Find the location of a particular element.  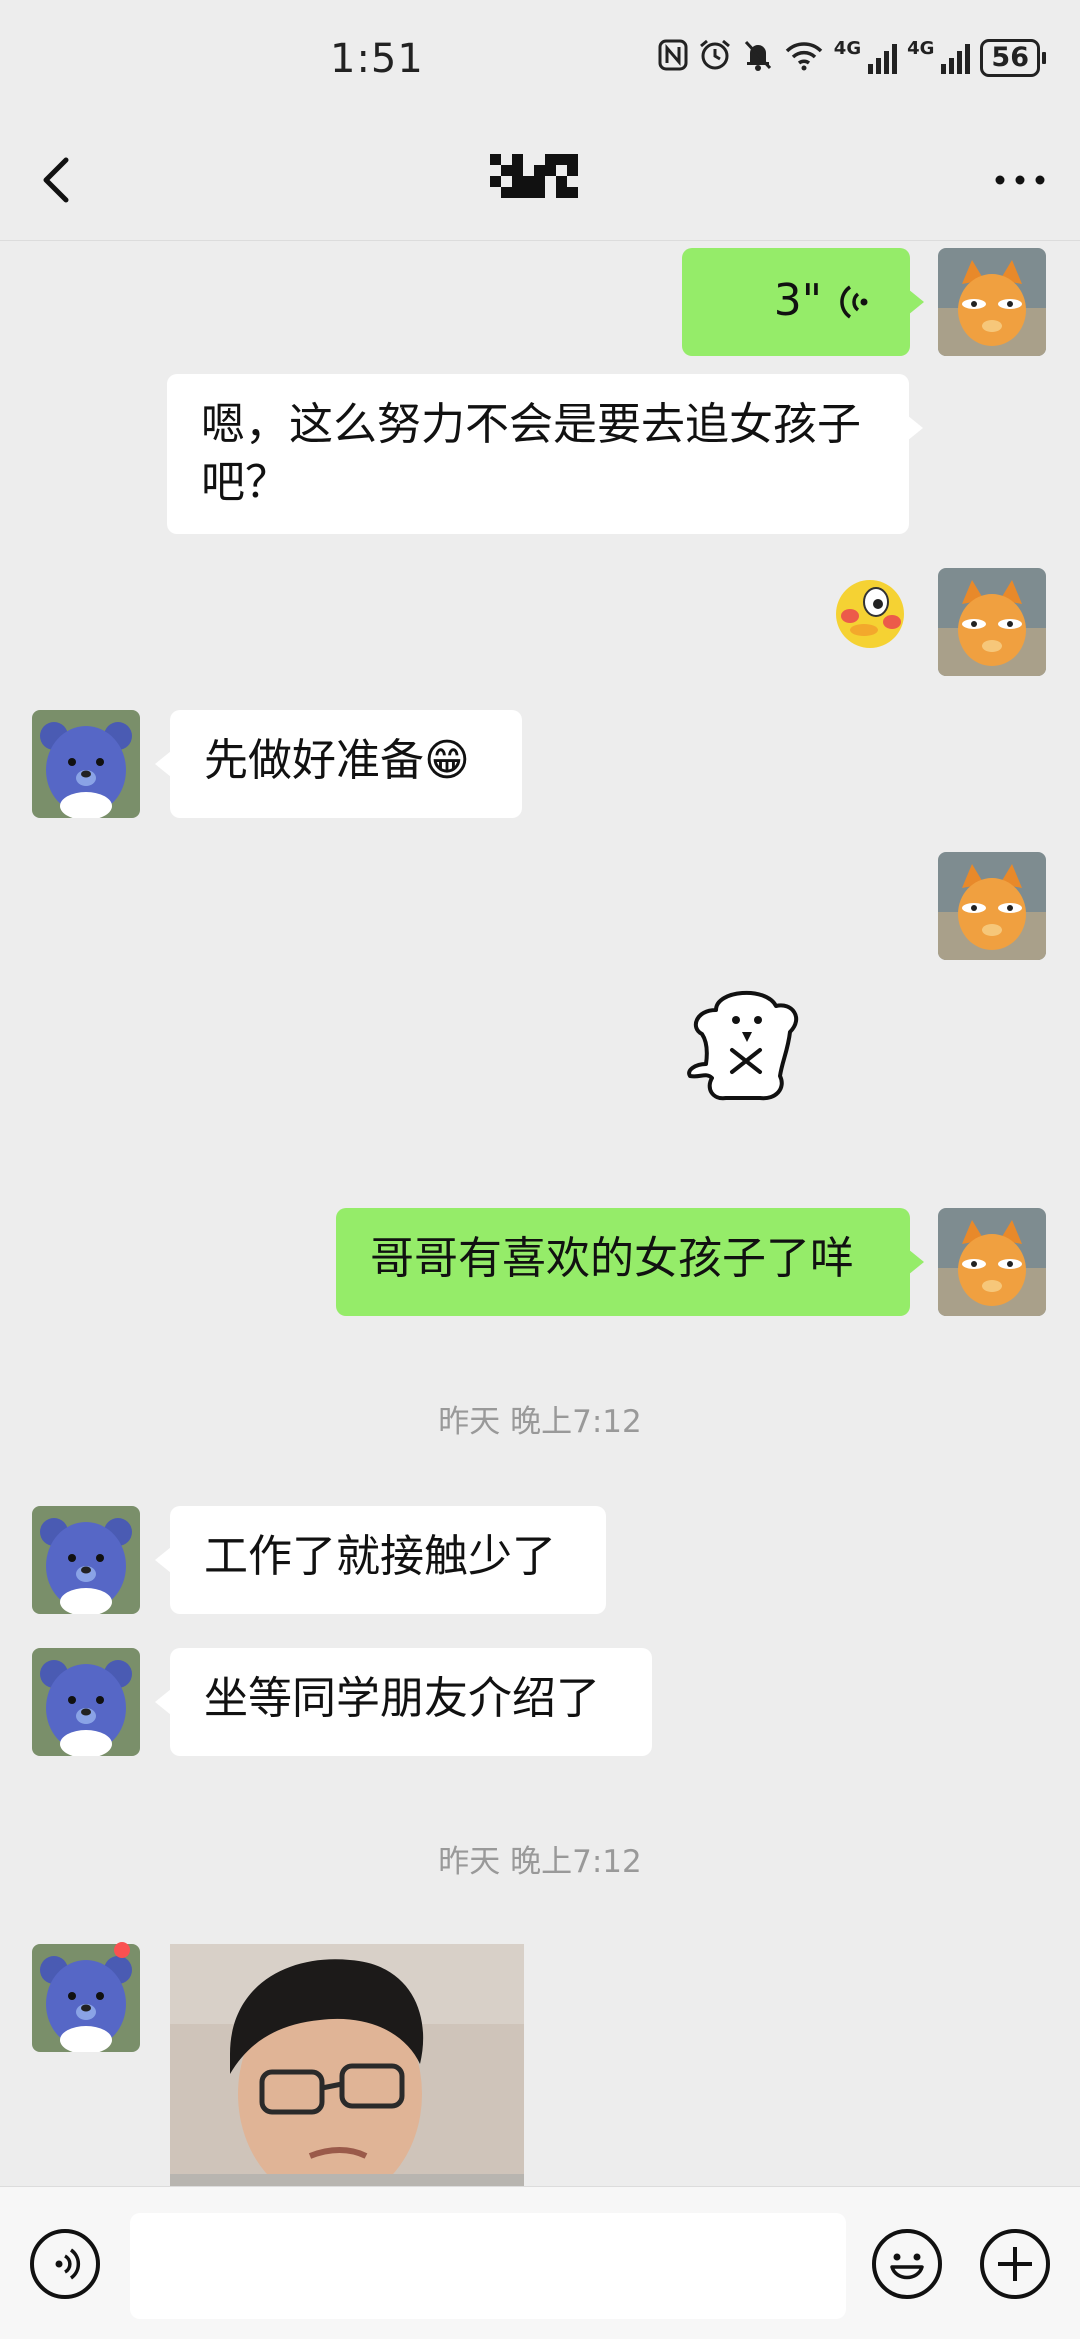

chat-header is located at coordinates (540, 180).